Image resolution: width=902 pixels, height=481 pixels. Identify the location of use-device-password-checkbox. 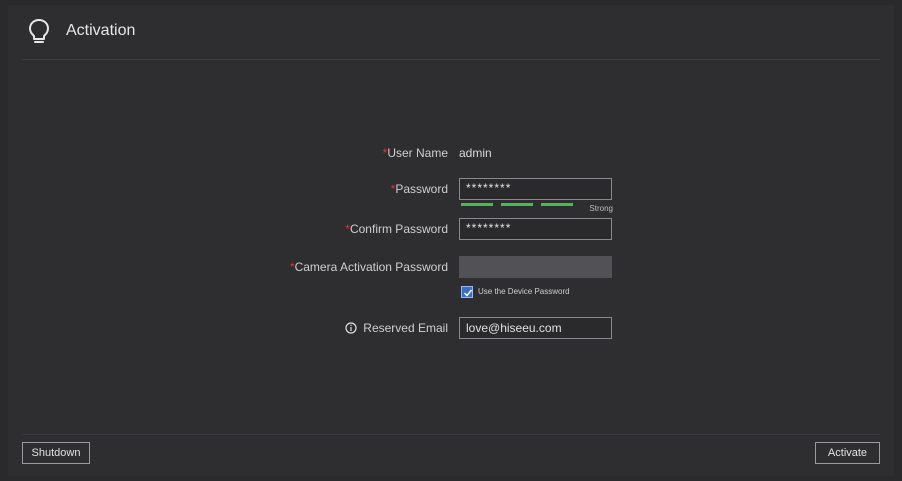
(467, 292).